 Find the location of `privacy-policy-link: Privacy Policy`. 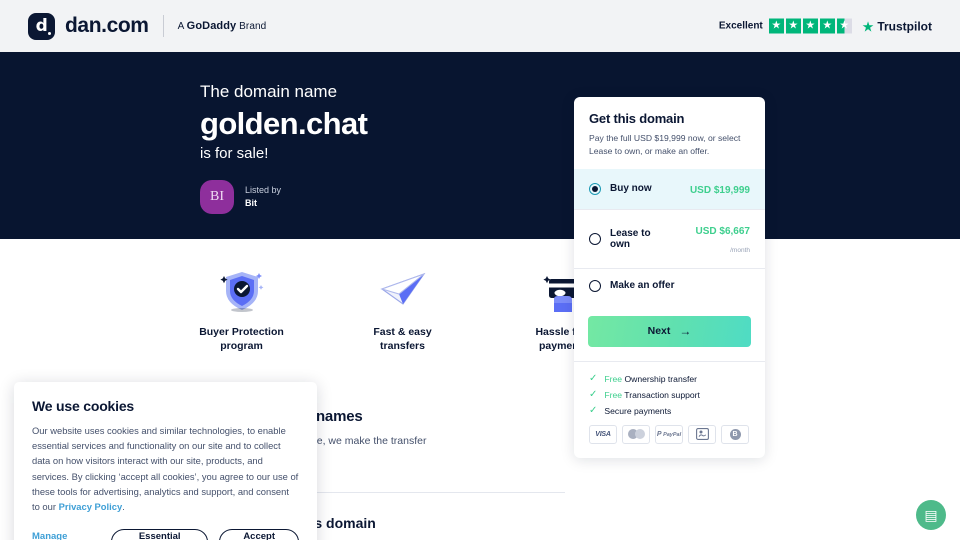

privacy-policy-link: Privacy Policy is located at coordinates (91, 506).